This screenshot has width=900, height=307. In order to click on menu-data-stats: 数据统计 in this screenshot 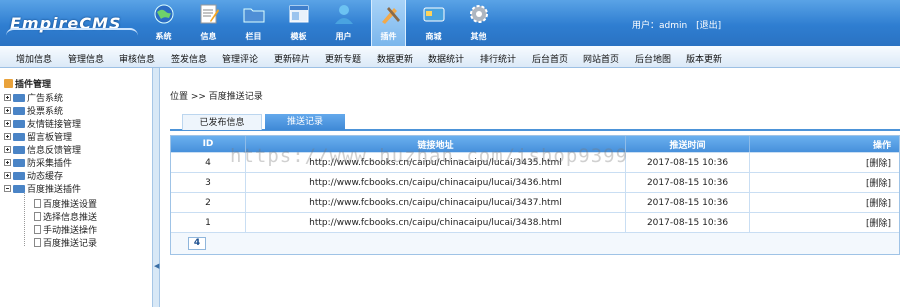, I will do `click(446, 58)`.